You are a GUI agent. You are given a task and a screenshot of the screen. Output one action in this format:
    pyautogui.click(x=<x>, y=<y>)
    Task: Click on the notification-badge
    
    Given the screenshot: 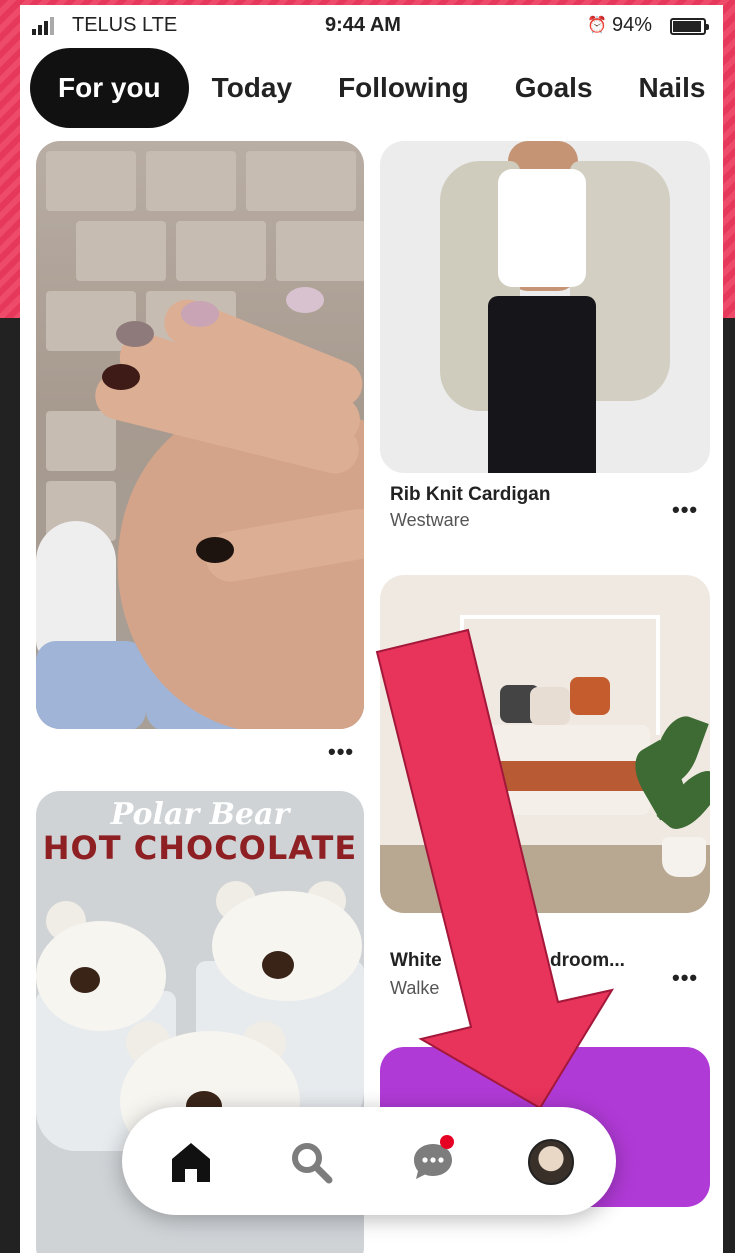 What is the action you would take?
    pyautogui.click(x=447, y=1142)
    